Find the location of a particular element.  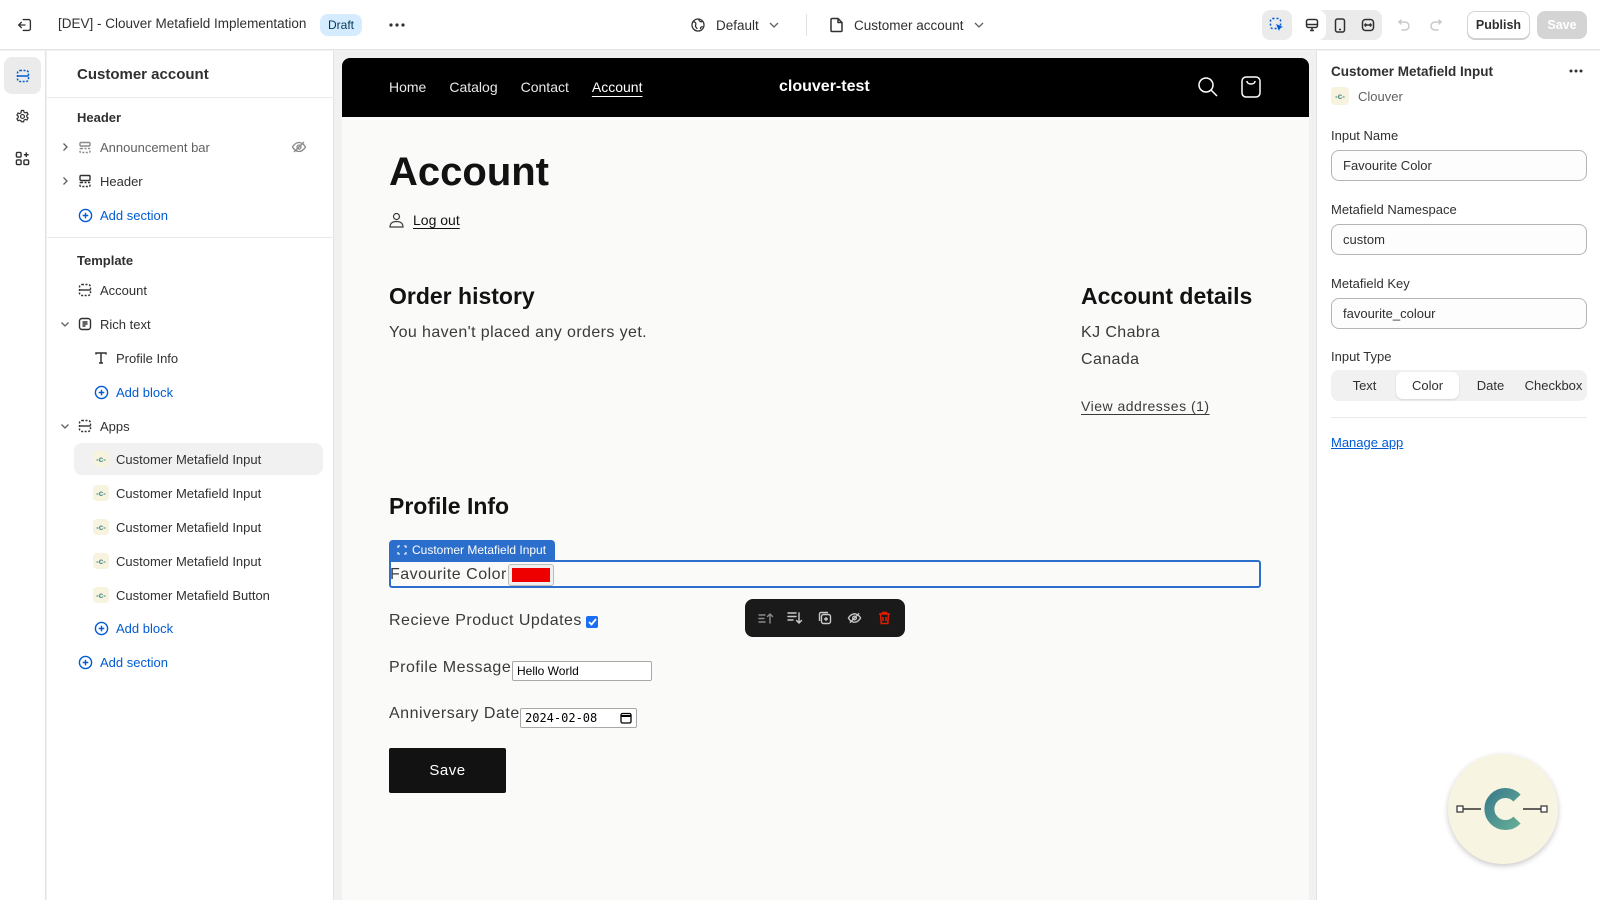

block-frame-icon is located at coordinates (402, 550).